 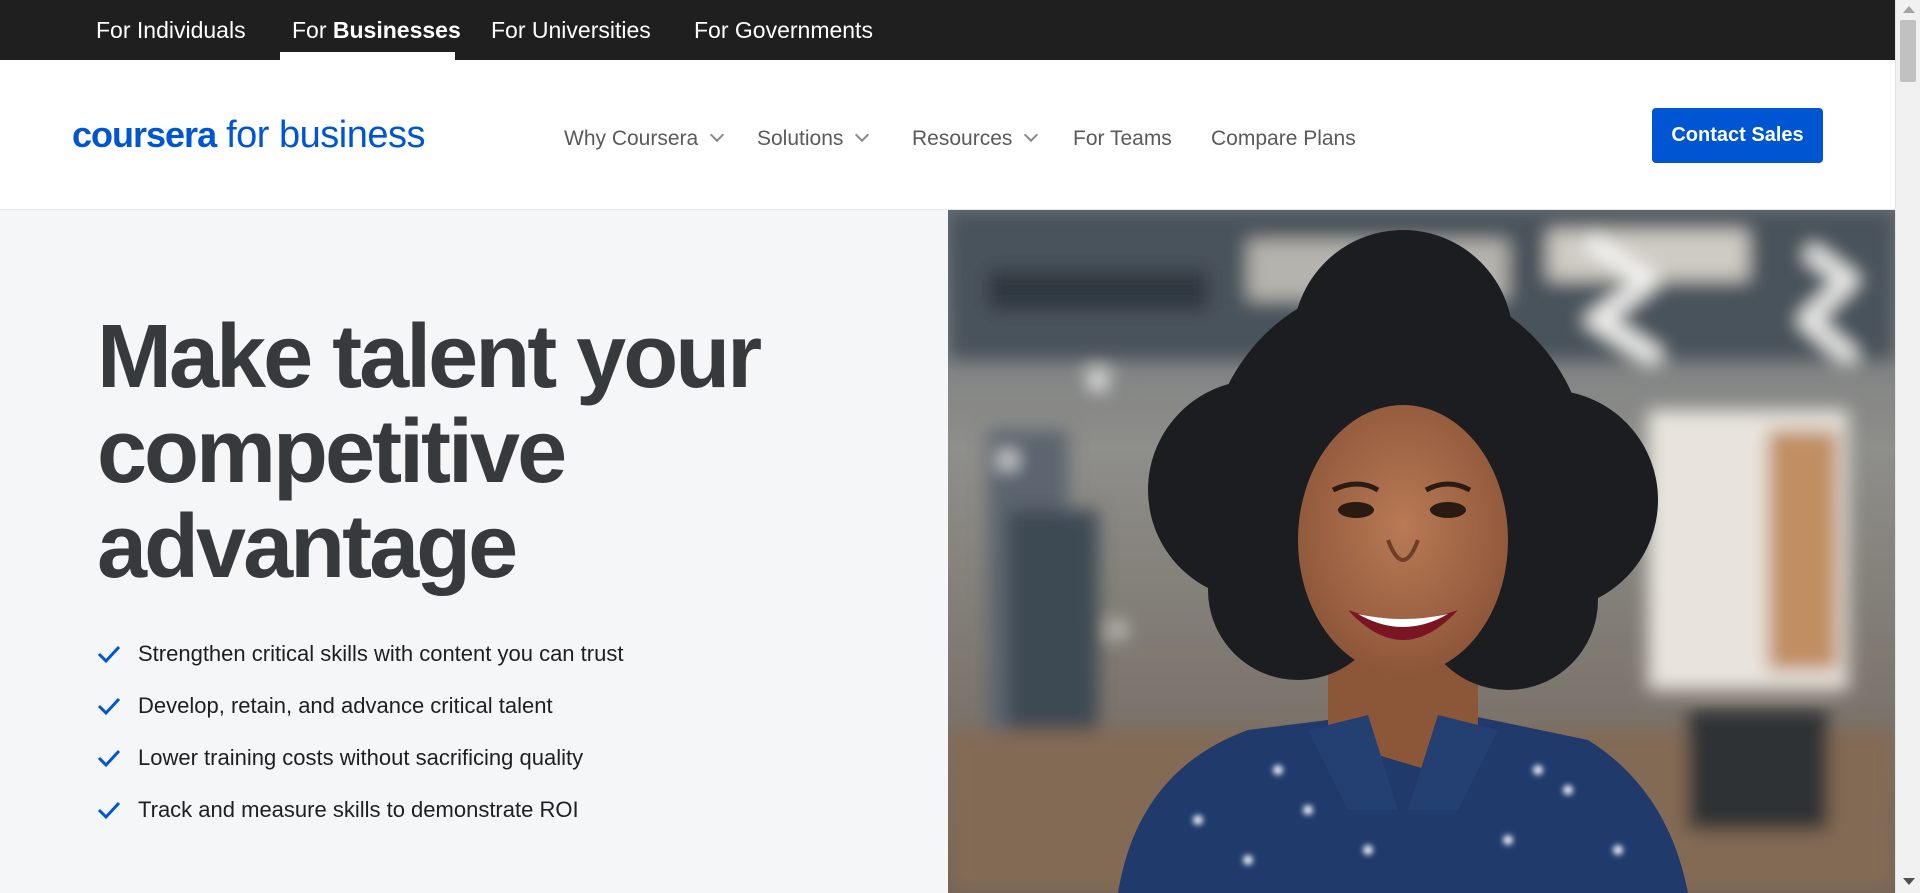 I want to click on hero-title-line: competitive, so click(x=332, y=452).